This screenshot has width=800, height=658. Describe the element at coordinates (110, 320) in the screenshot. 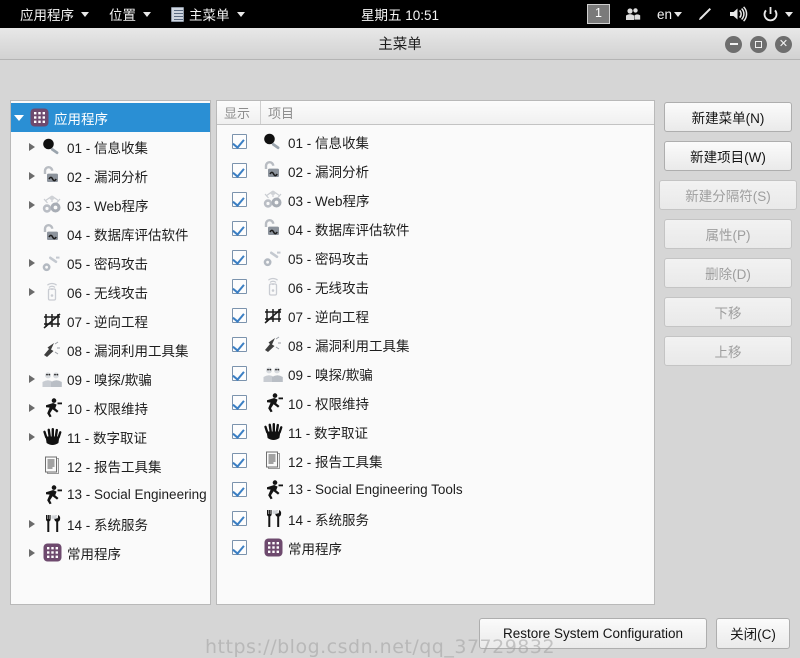

I see `tree-row: 07 - 逆向工程` at that location.